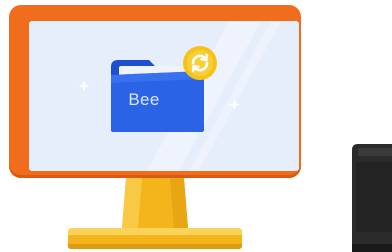  I want to click on monitor-base, so click(155, 238).